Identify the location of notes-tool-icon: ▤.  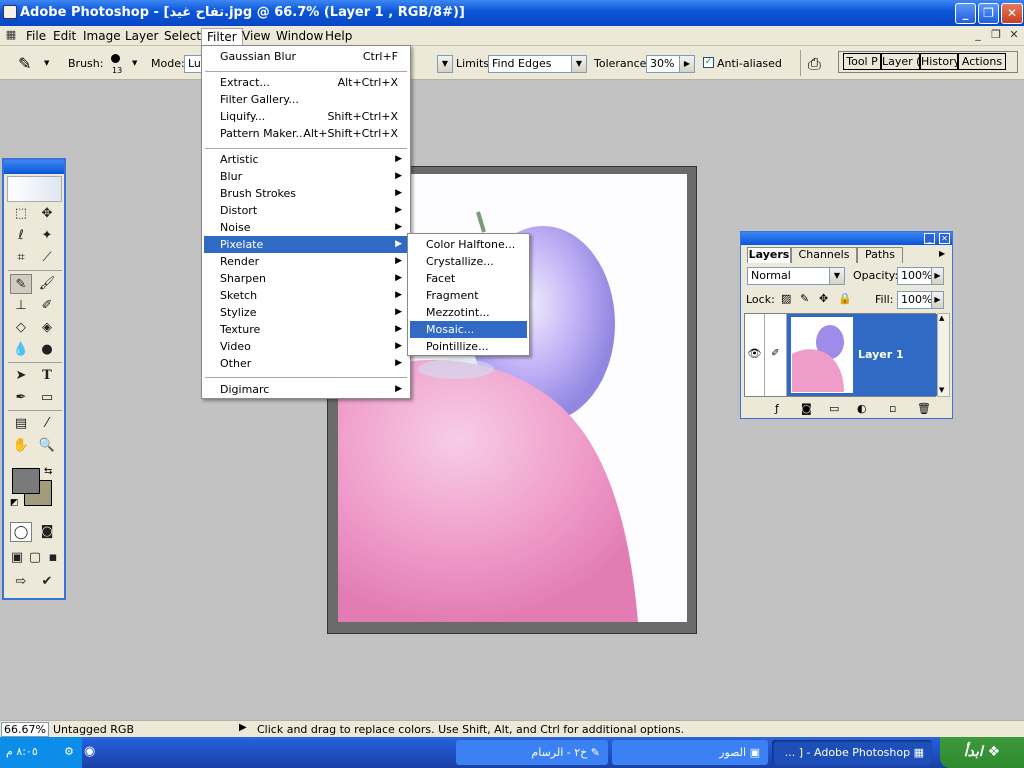
(21, 424).